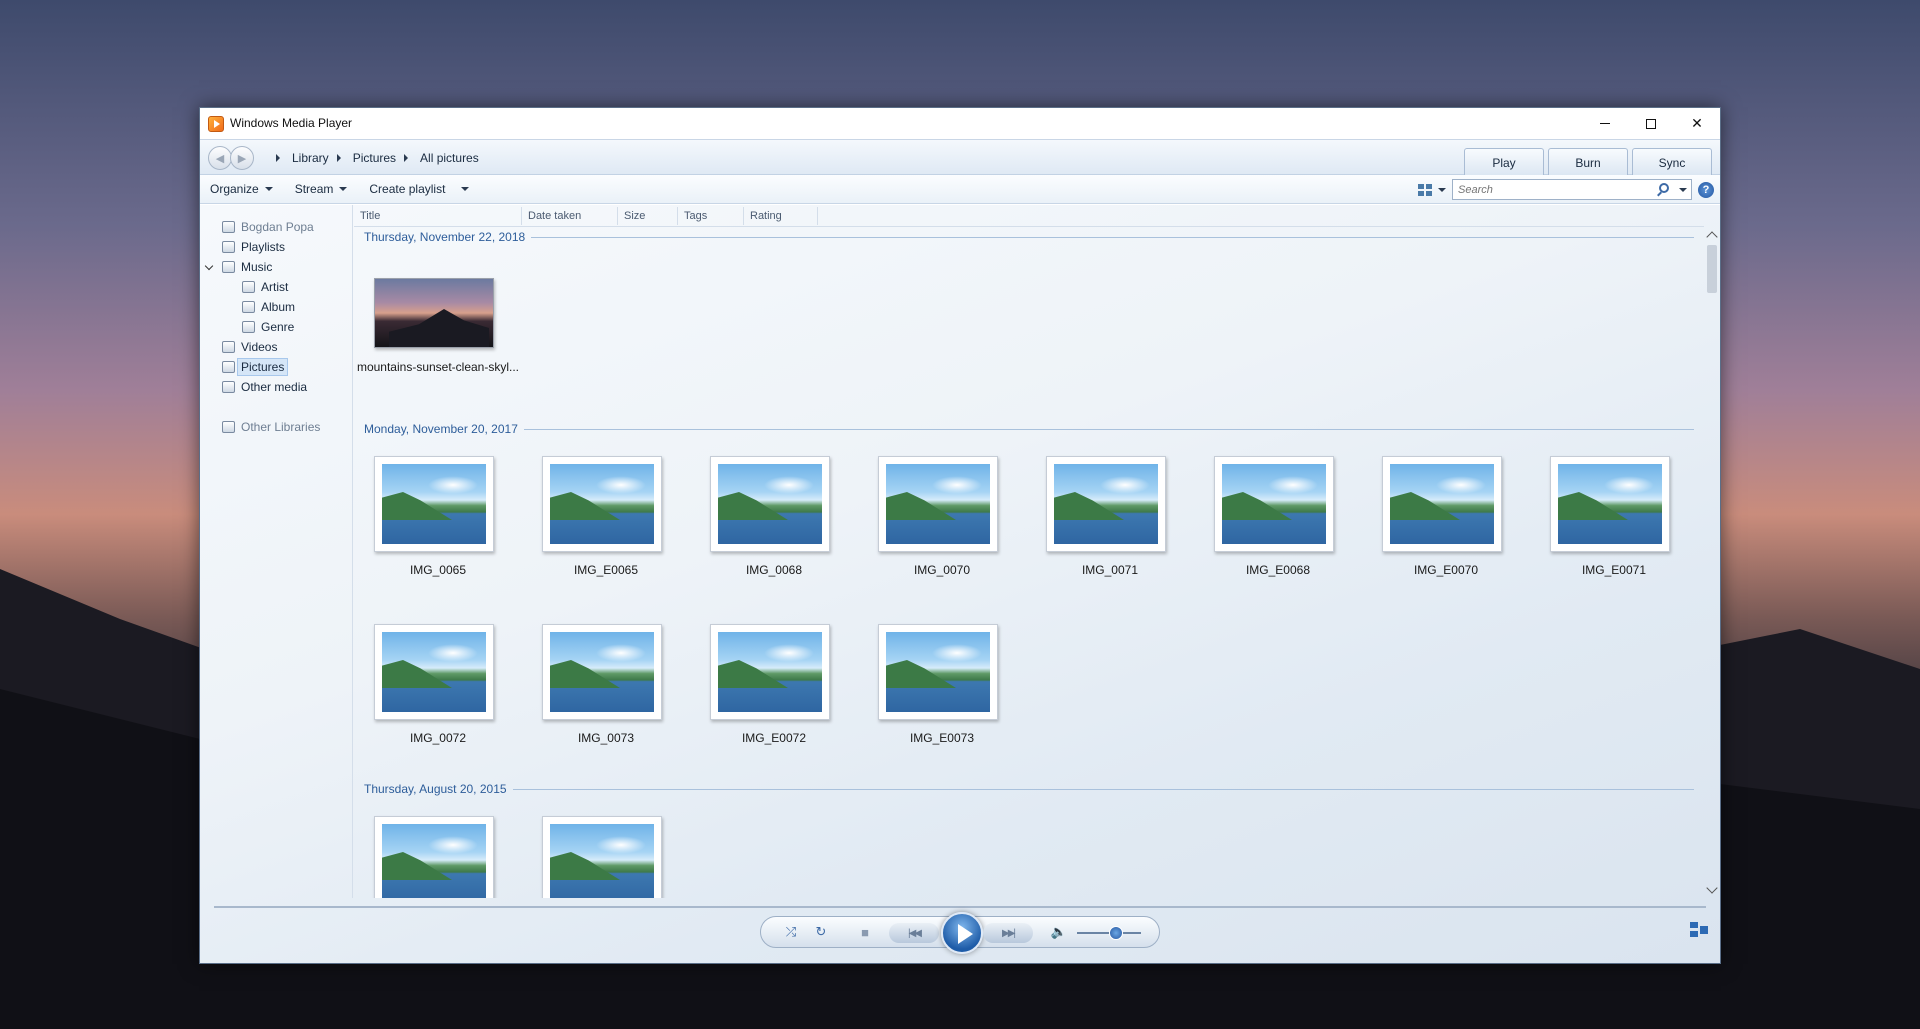 The width and height of the screenshot is (1920, 1029). Describe the element at coordinates (276, 267) in the screenshot. I see `sidebar-item-music: Music` at that location.